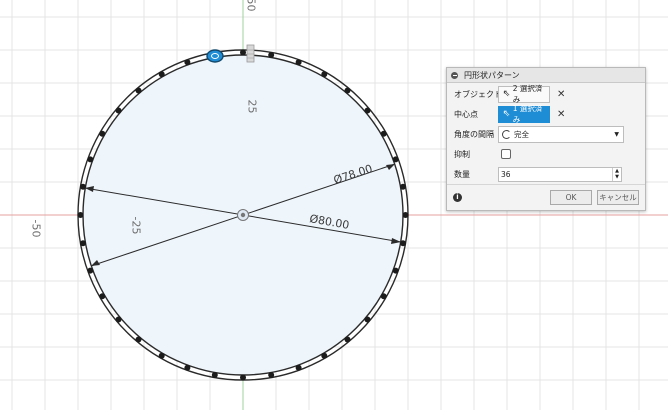  What do you see at coordinates (454, 75) in the screenshot?
I see `collapse-icon` at bounding box center [454, 75].